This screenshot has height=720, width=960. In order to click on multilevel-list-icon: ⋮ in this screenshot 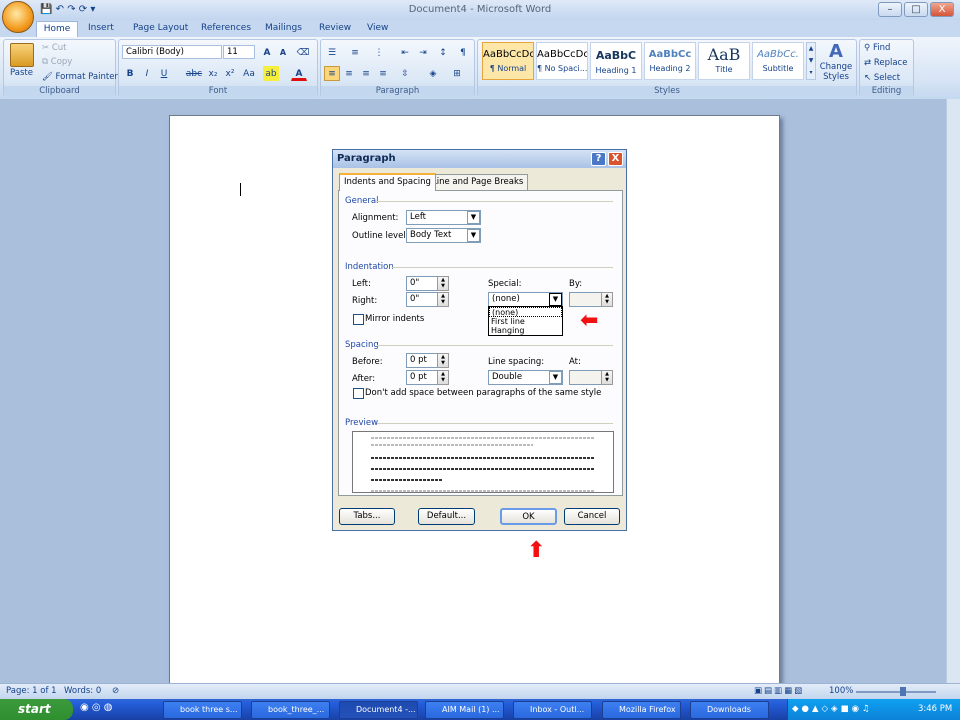, I will do `click(379, 52)`.